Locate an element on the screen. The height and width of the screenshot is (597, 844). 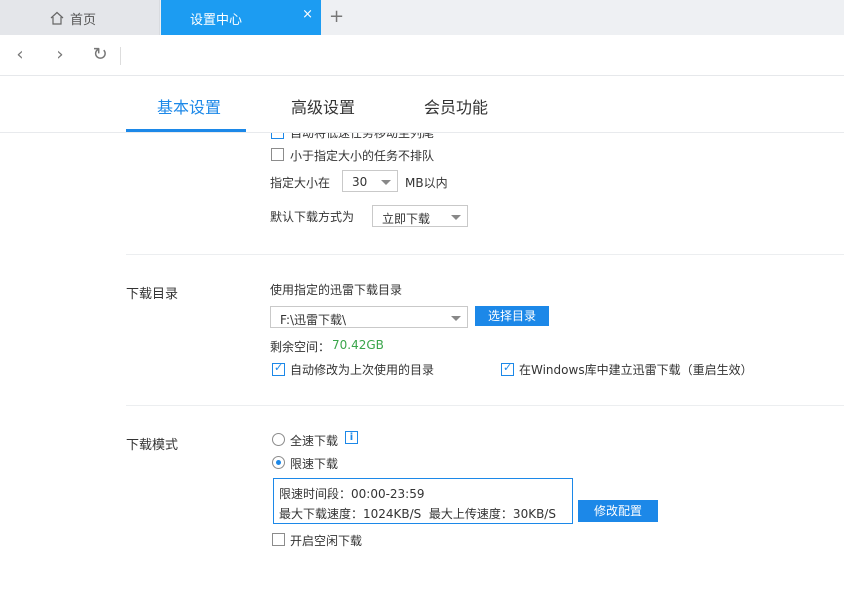
settings-tabs: 基本设置 高级设置 会员功能 is located at coordinates (422, 104).